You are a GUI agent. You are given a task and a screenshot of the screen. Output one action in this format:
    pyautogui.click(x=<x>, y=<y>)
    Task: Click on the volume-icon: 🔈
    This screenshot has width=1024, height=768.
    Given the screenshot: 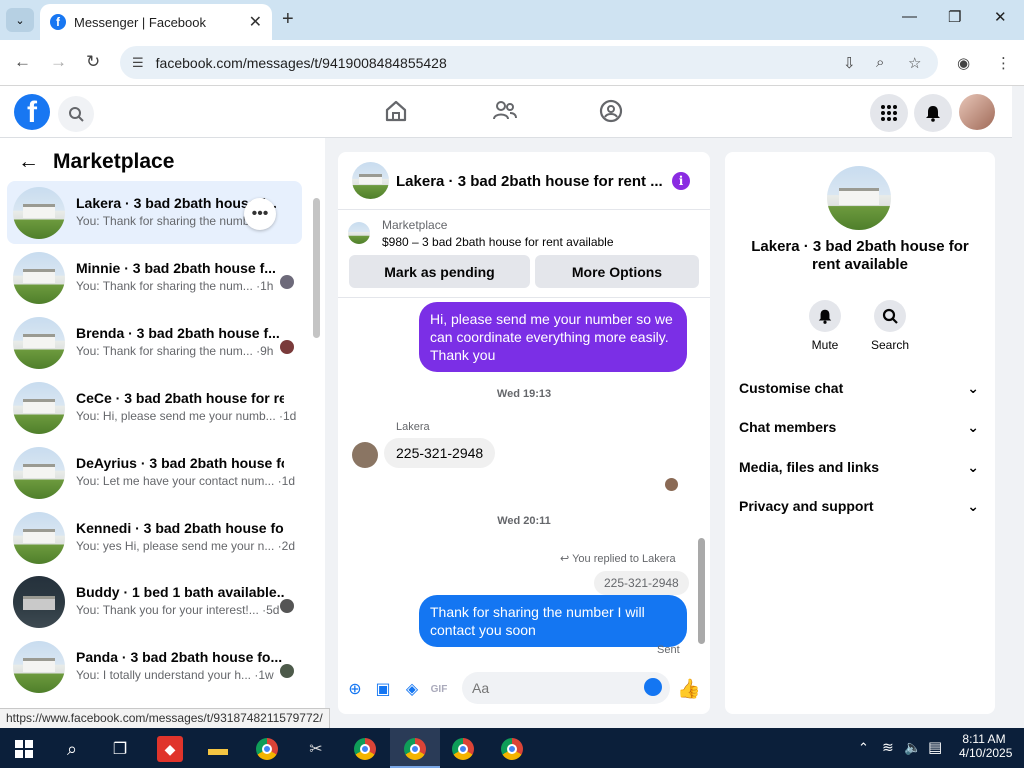 What is the action you would take?
    pyautogui.click(x=912, y=747)
    